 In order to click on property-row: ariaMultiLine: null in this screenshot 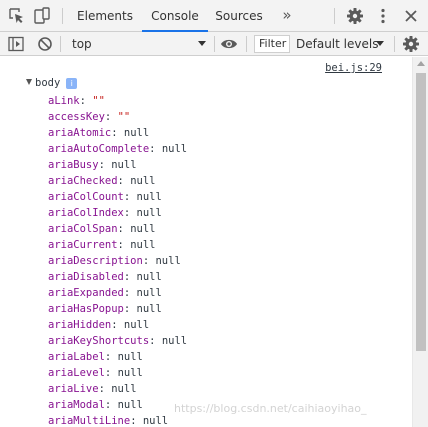, I will do `click(117, 420)`.